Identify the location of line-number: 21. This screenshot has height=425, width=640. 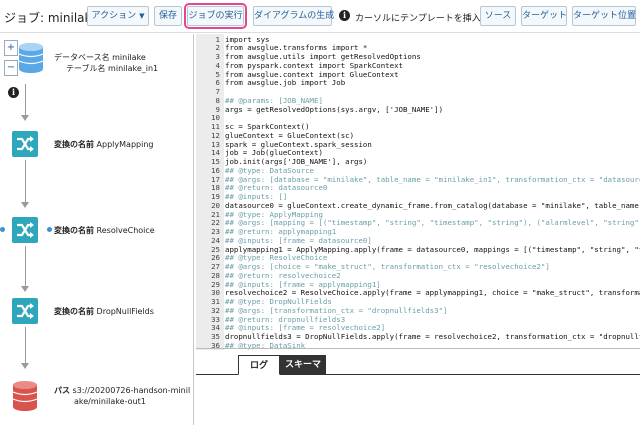
(215, 214).